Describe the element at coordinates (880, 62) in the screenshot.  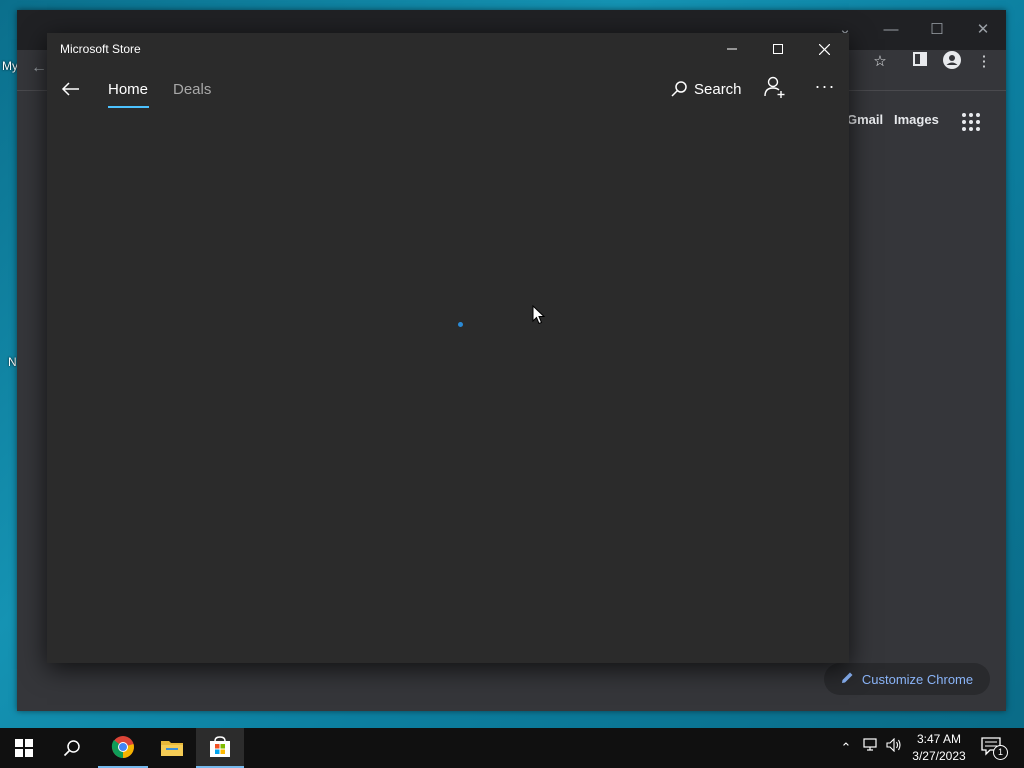
I see `bookmark-star-icon: ☆` at that location.